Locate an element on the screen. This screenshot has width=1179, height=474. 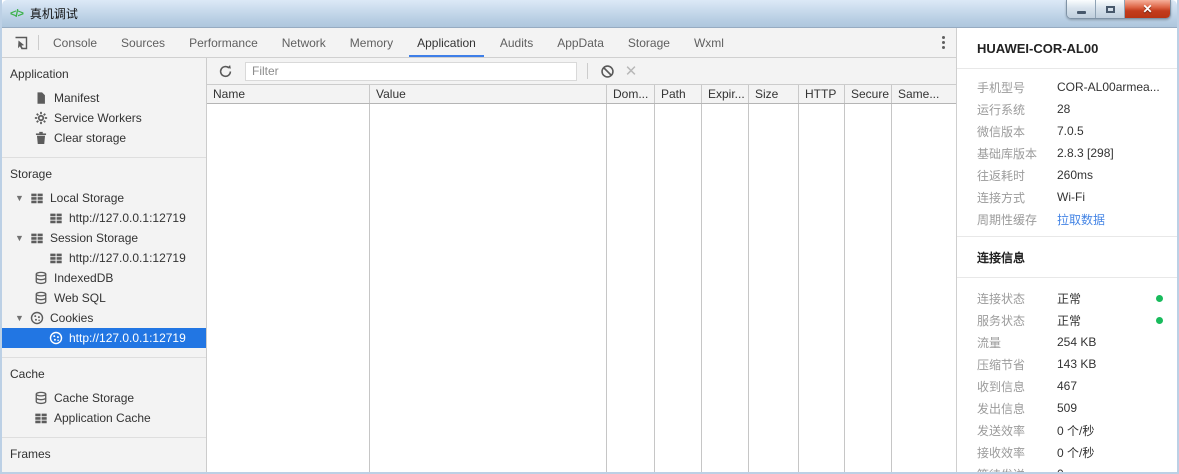
sidebar-item-indexeddb: IndexedDB is located at coordinates (104, 278).